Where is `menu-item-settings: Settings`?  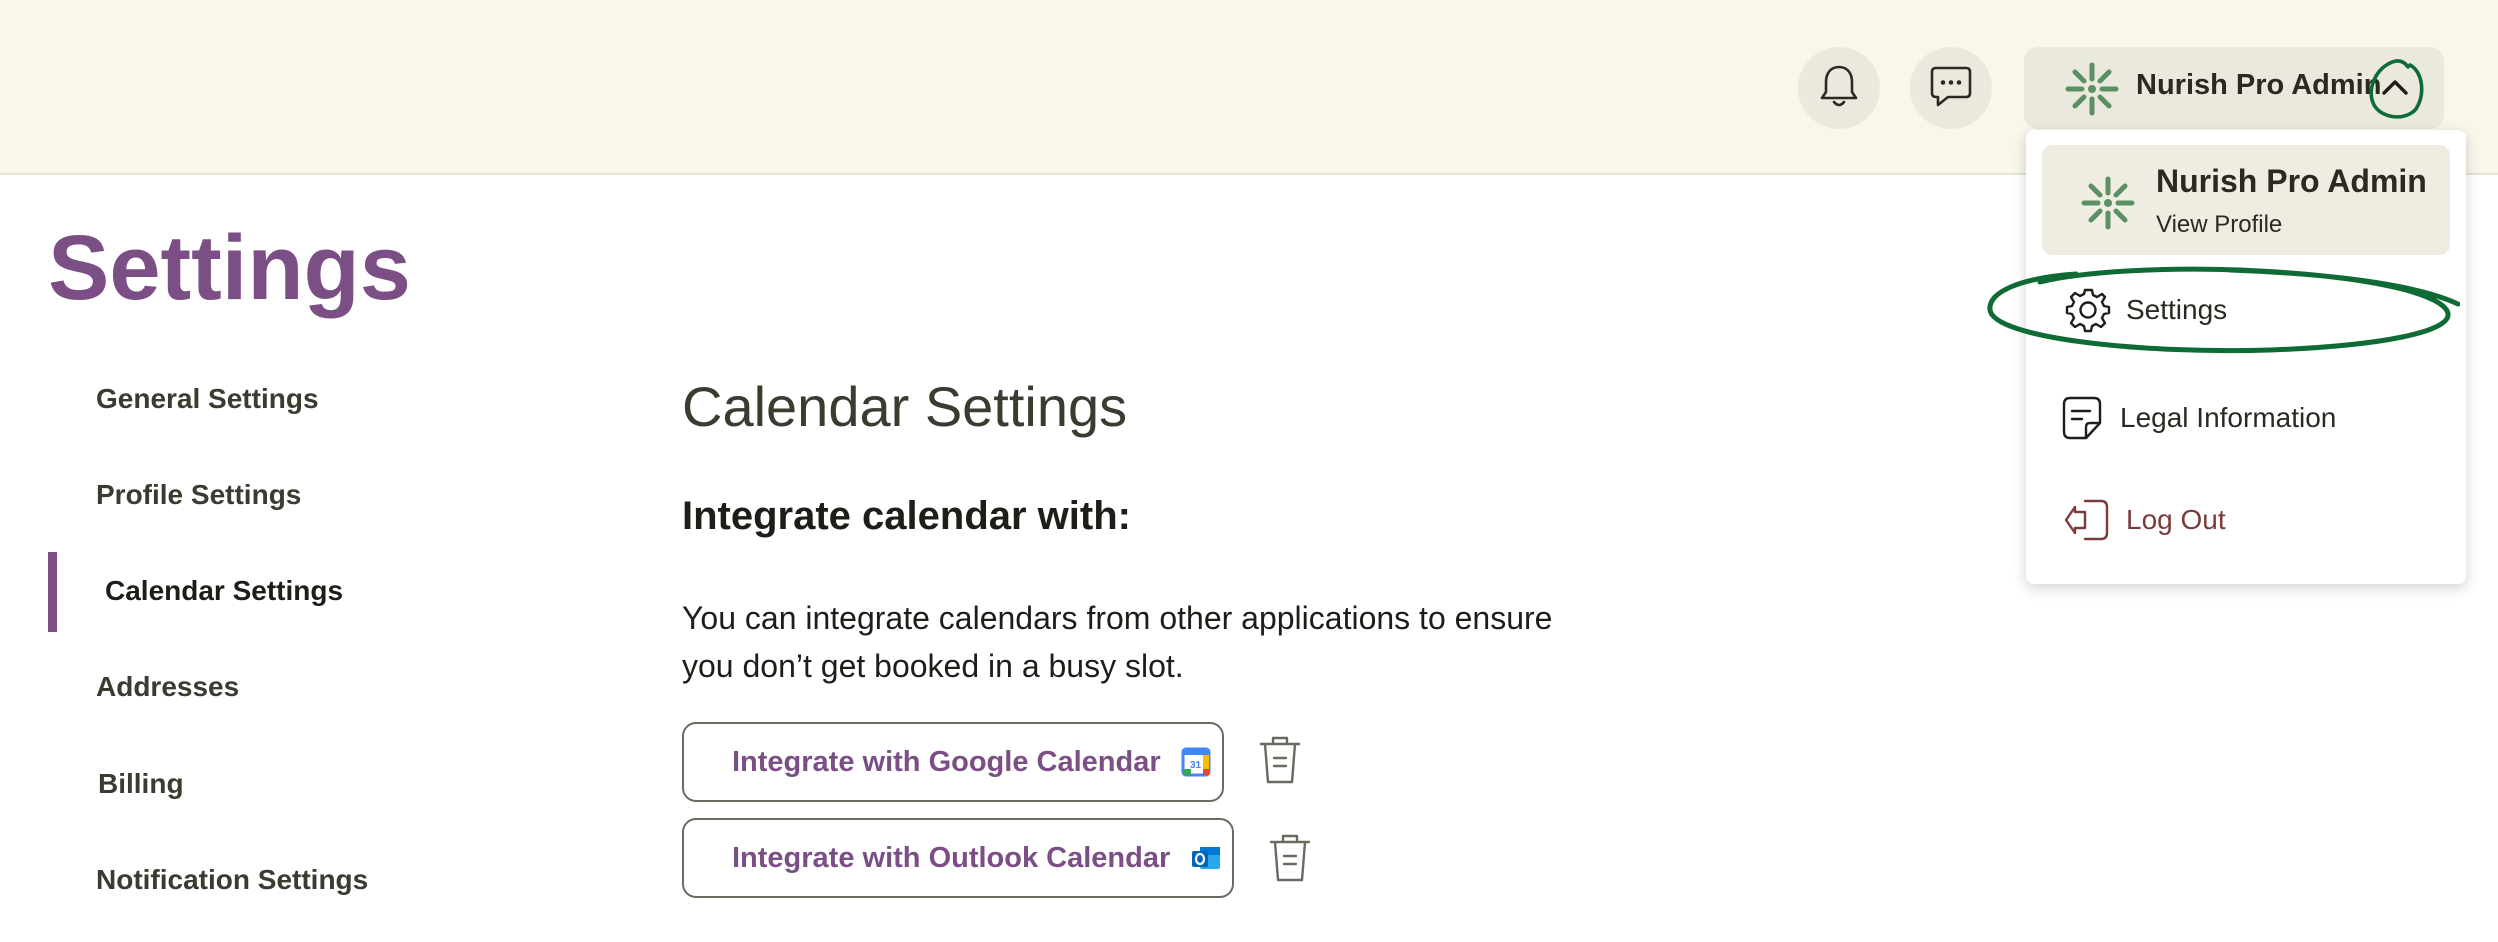
menu-item-settings: Settings is located at coordinates (2144, 310).